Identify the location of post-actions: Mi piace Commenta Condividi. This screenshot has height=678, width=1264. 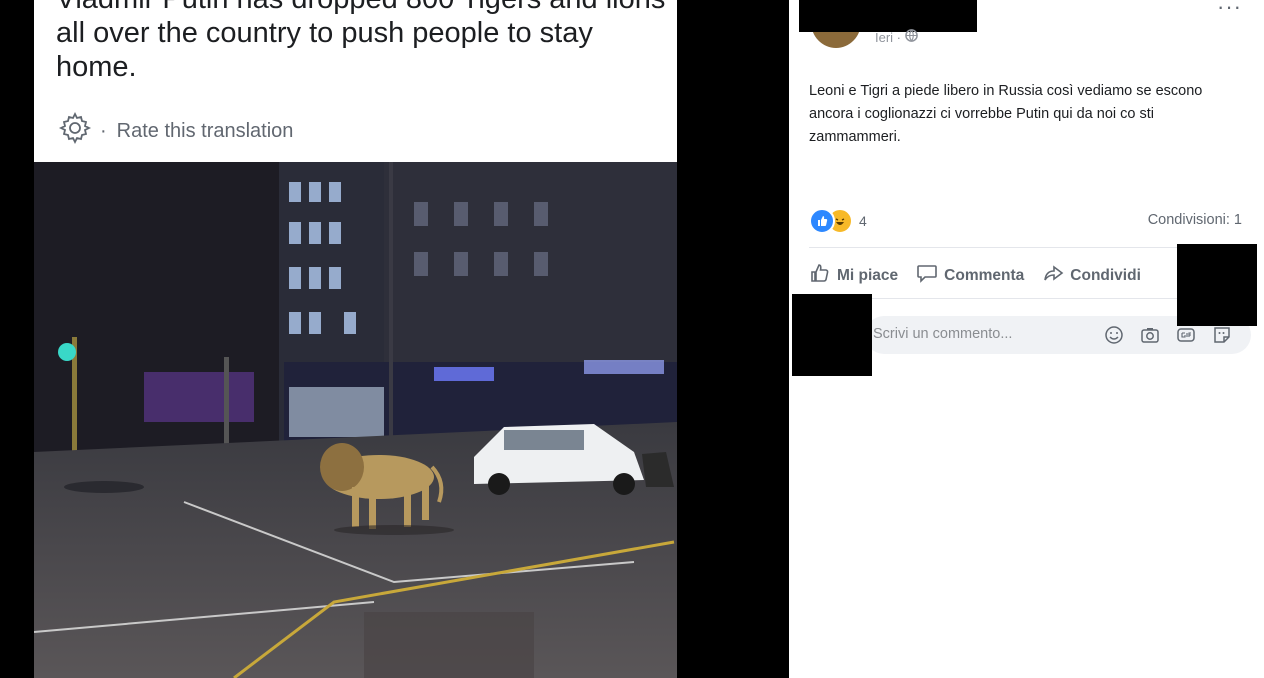
(975, 275).